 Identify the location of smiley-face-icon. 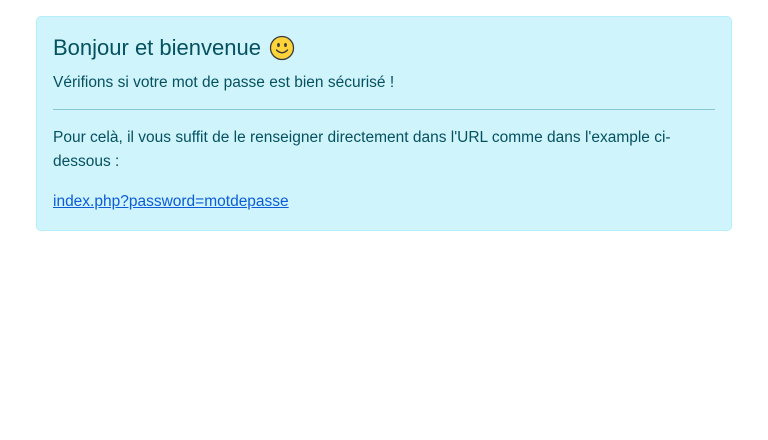
(282, 48).